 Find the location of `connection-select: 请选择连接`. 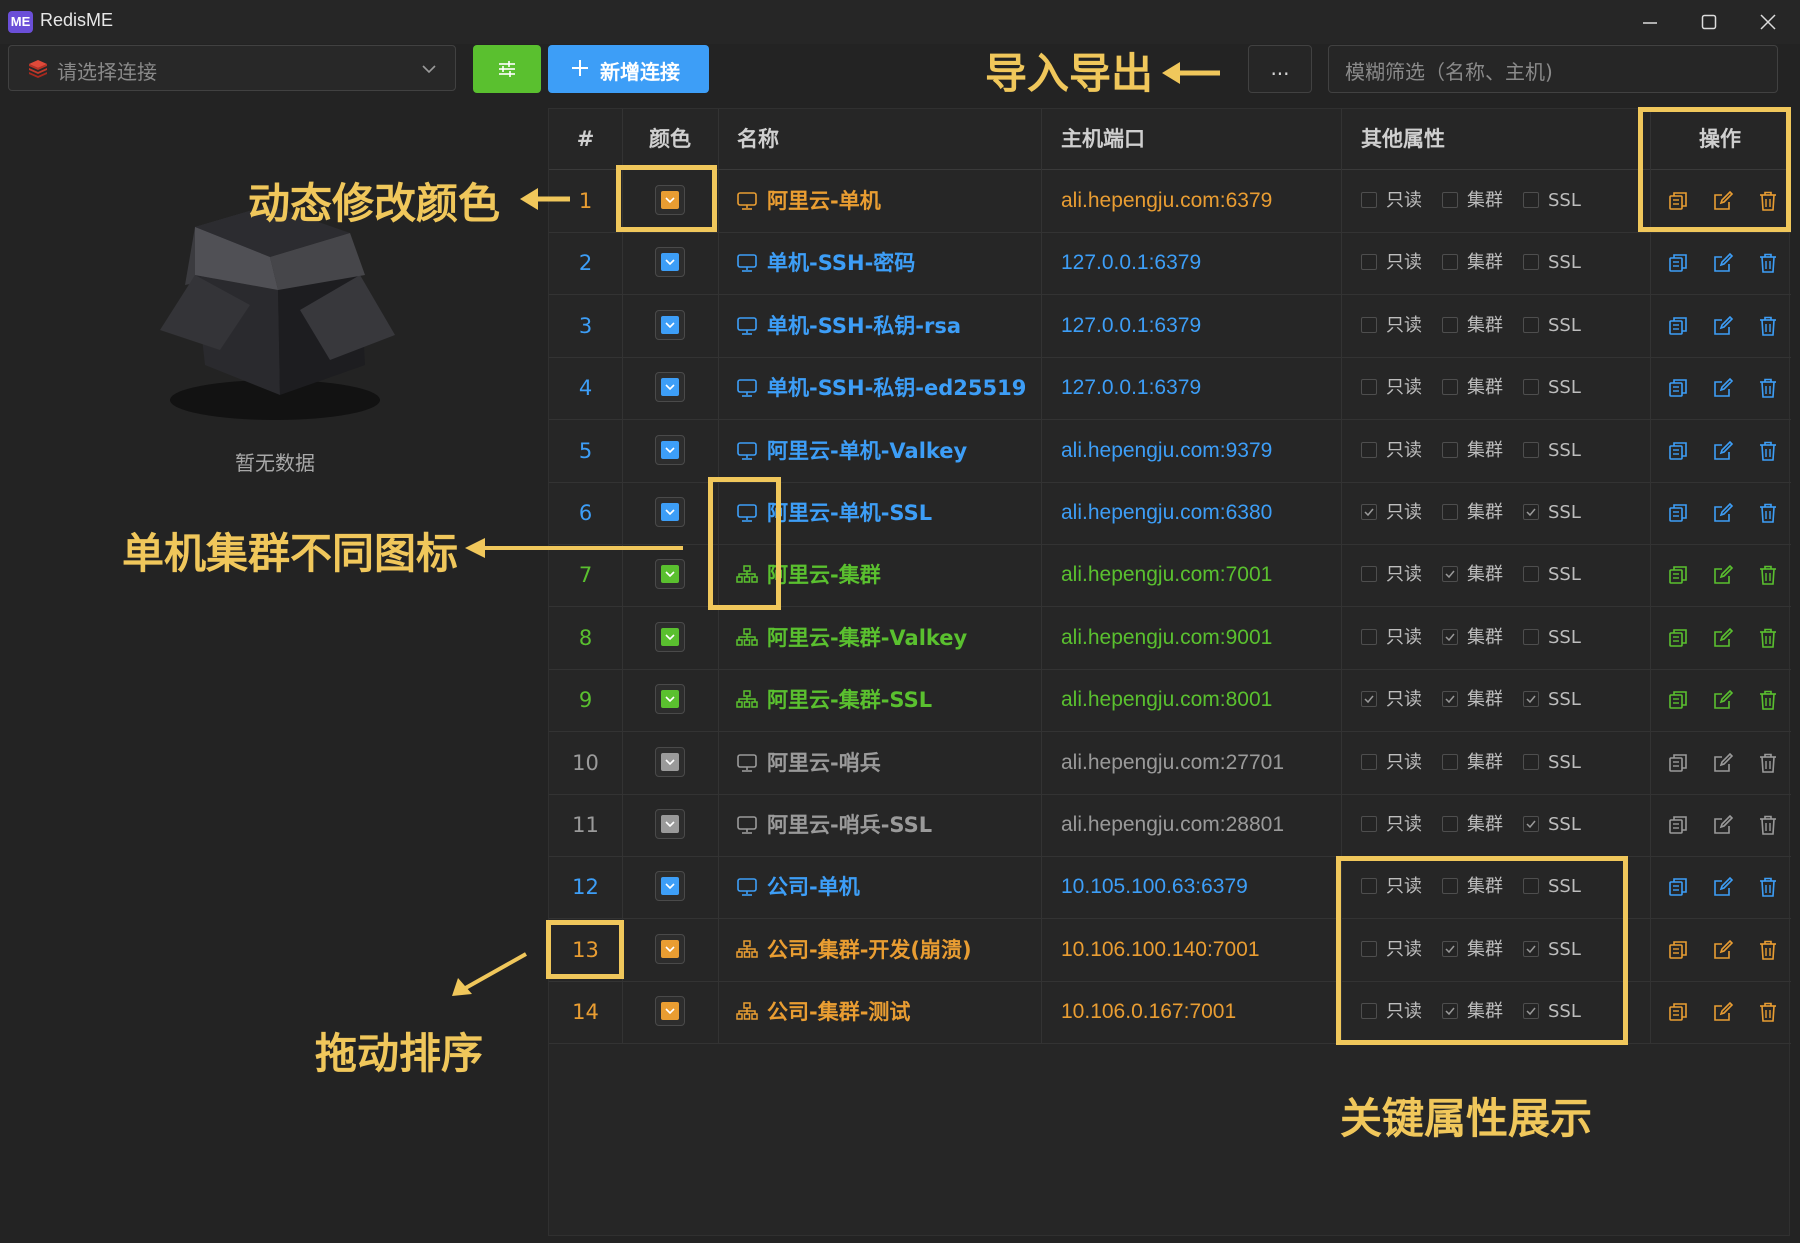

connection-select: 请选择连接 is located at coordinates (232, 68).